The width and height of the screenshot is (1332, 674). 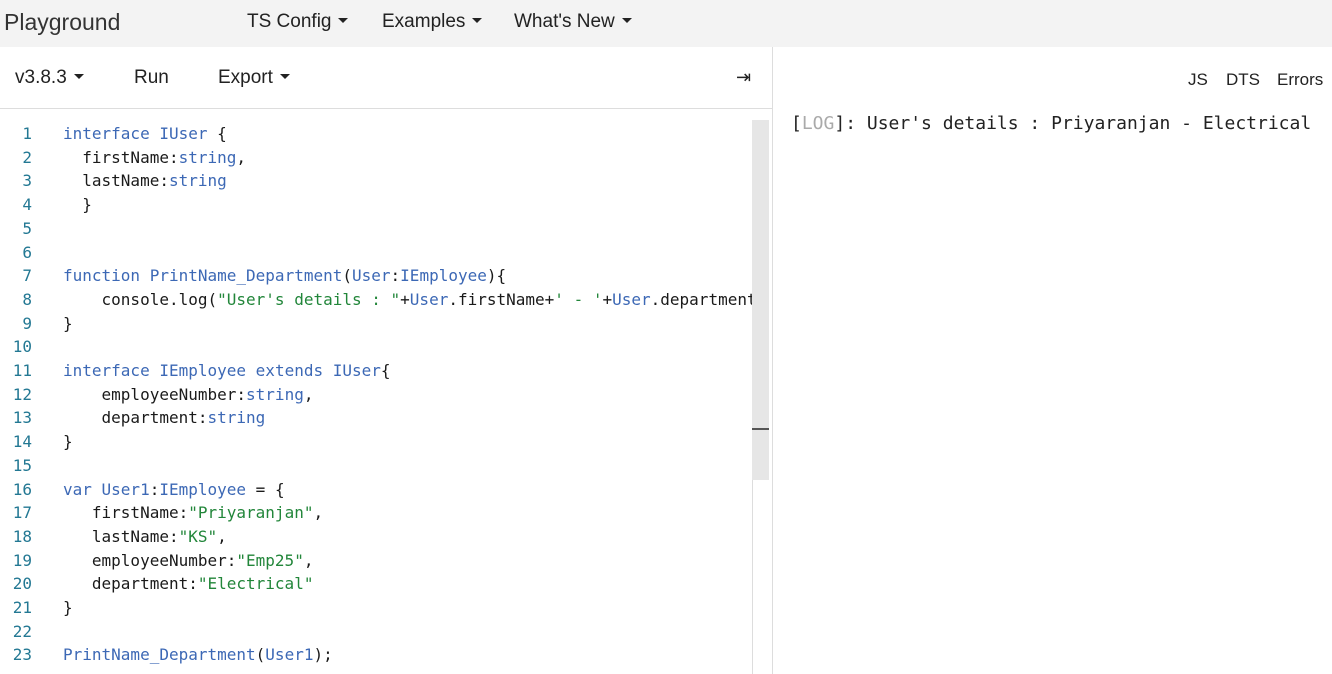 I want to click on code-text: interface IUser {, so click(x=145, y=134).